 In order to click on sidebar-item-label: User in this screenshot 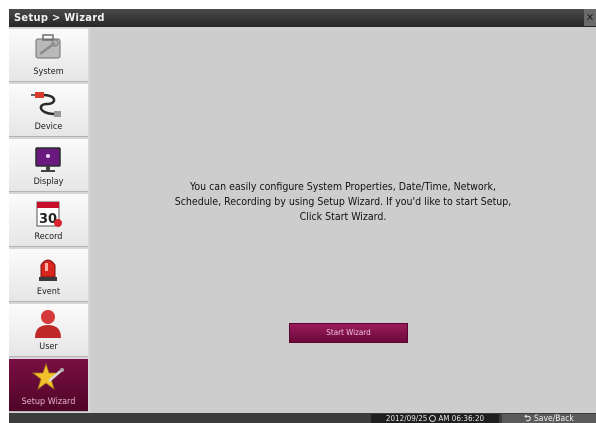, I will do `click(48, 347)`.